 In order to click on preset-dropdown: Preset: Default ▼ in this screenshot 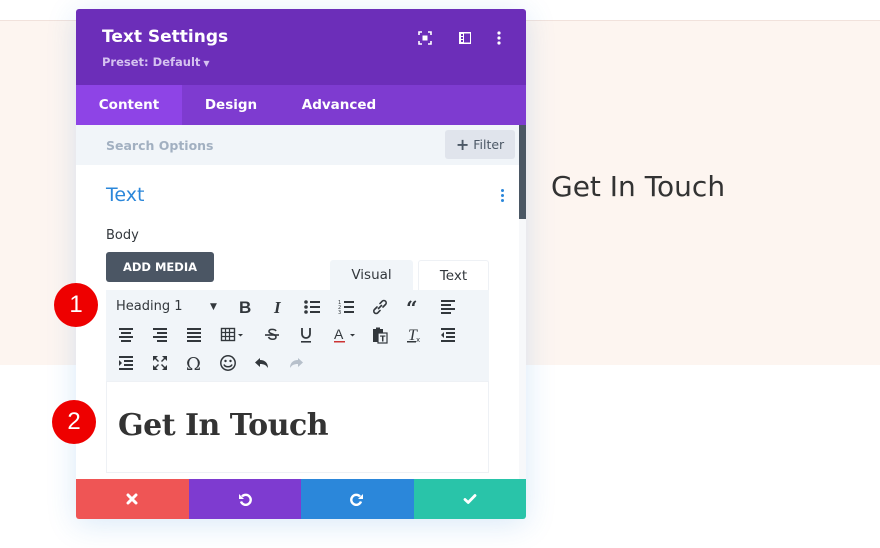, I will do `click(156, 62)`.